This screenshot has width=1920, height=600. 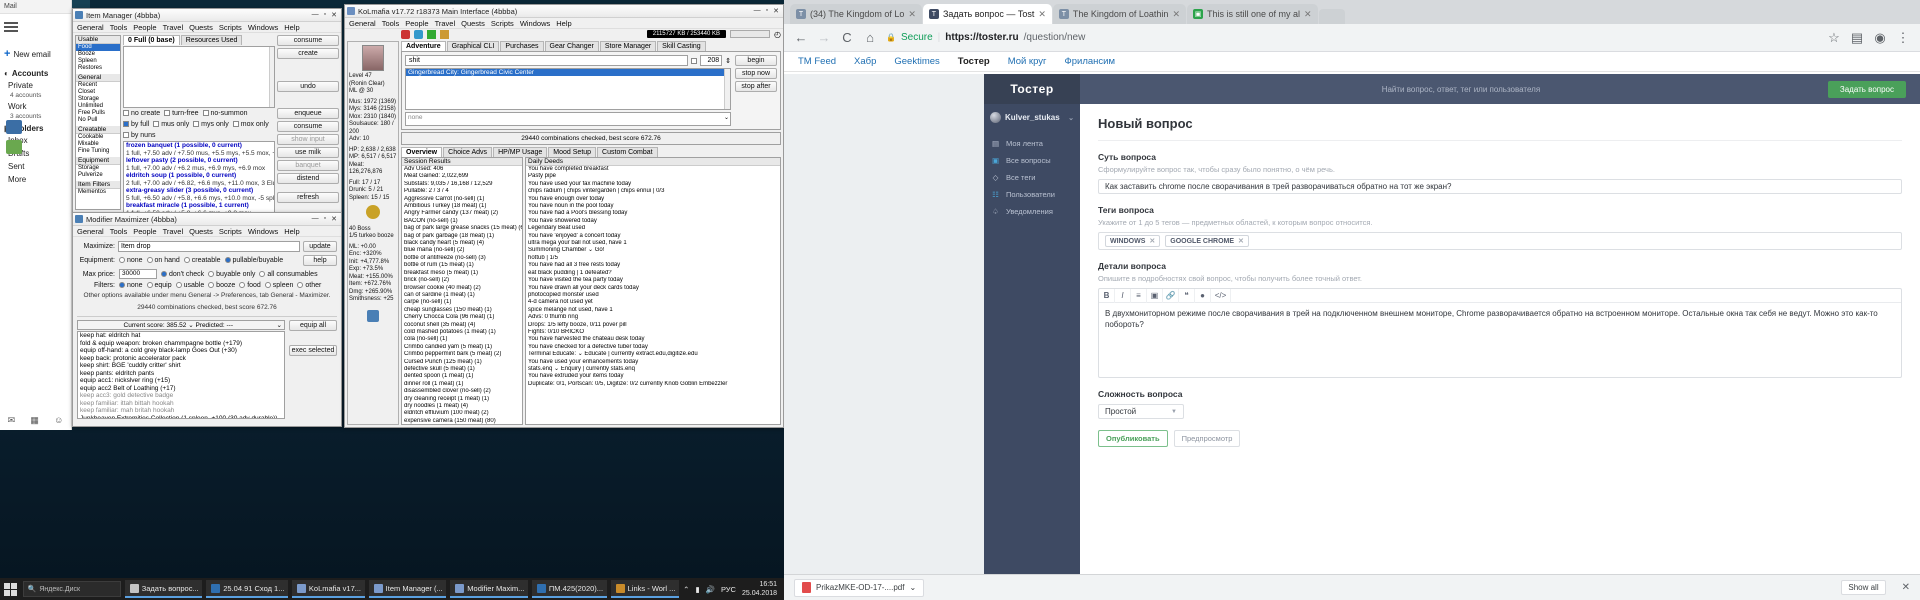 I want to click on code-icon: </>, so click(x=1221, y=295).